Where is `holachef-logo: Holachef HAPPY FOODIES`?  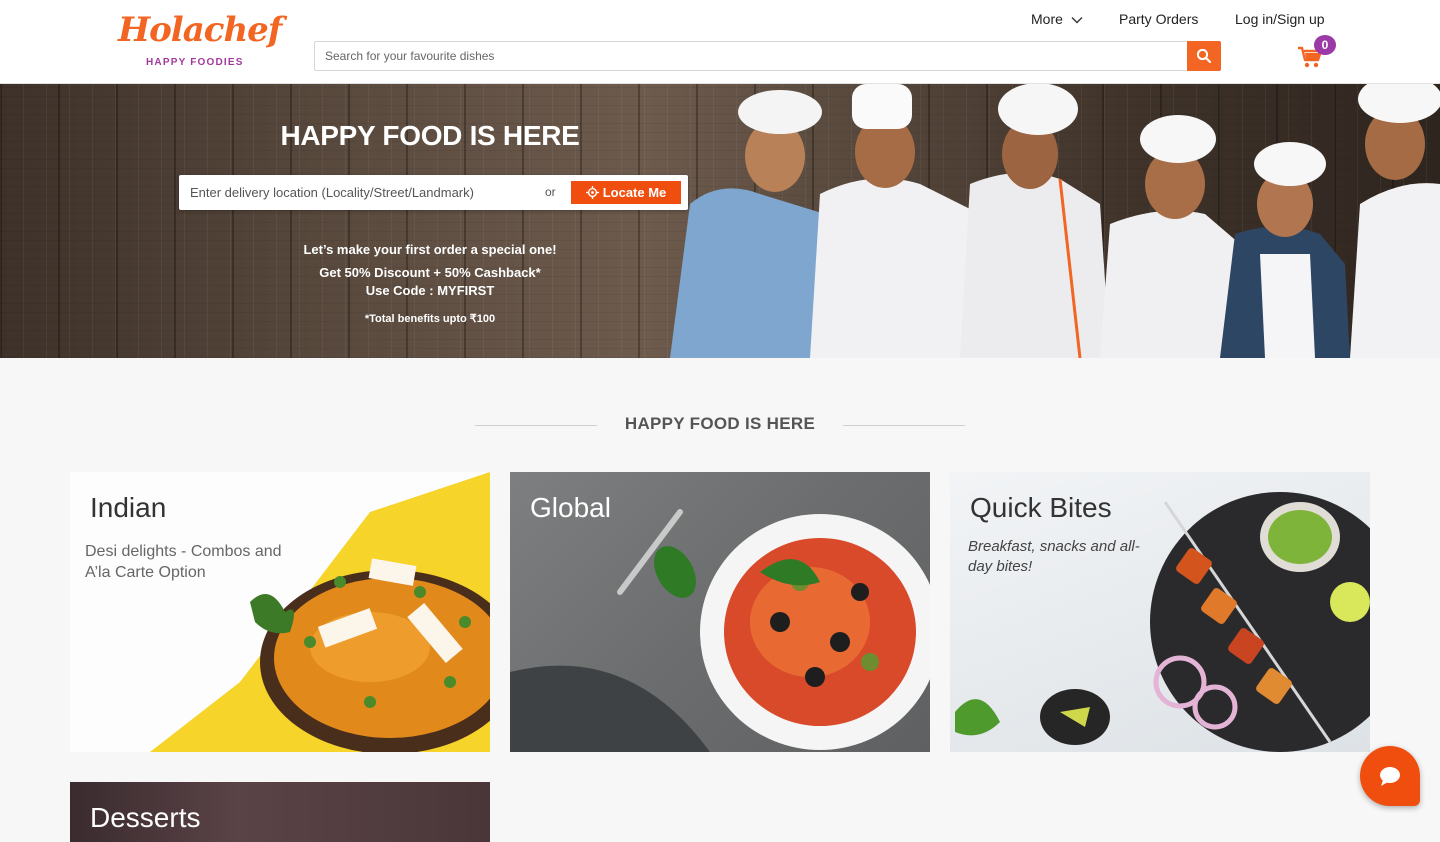 holachef-logo: Holachef HAPPY FOODIES is located at coordinates (200, 40).